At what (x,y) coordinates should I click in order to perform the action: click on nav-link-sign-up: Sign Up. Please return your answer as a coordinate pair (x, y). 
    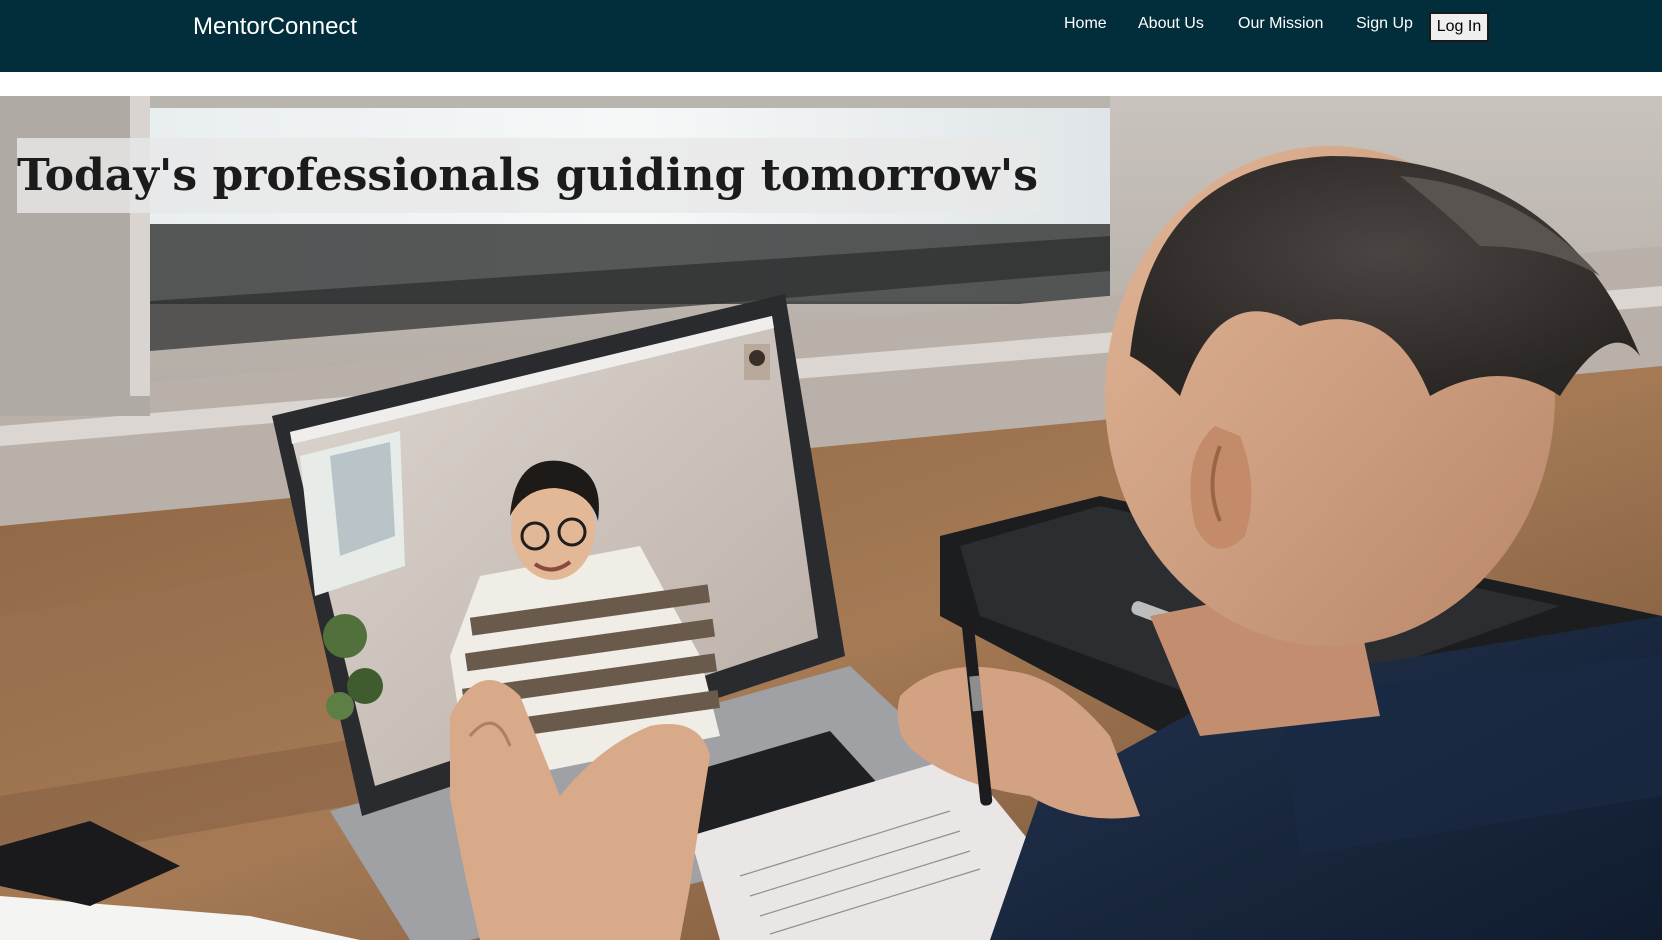
    Looking at the image, I should click on (1384, 24).